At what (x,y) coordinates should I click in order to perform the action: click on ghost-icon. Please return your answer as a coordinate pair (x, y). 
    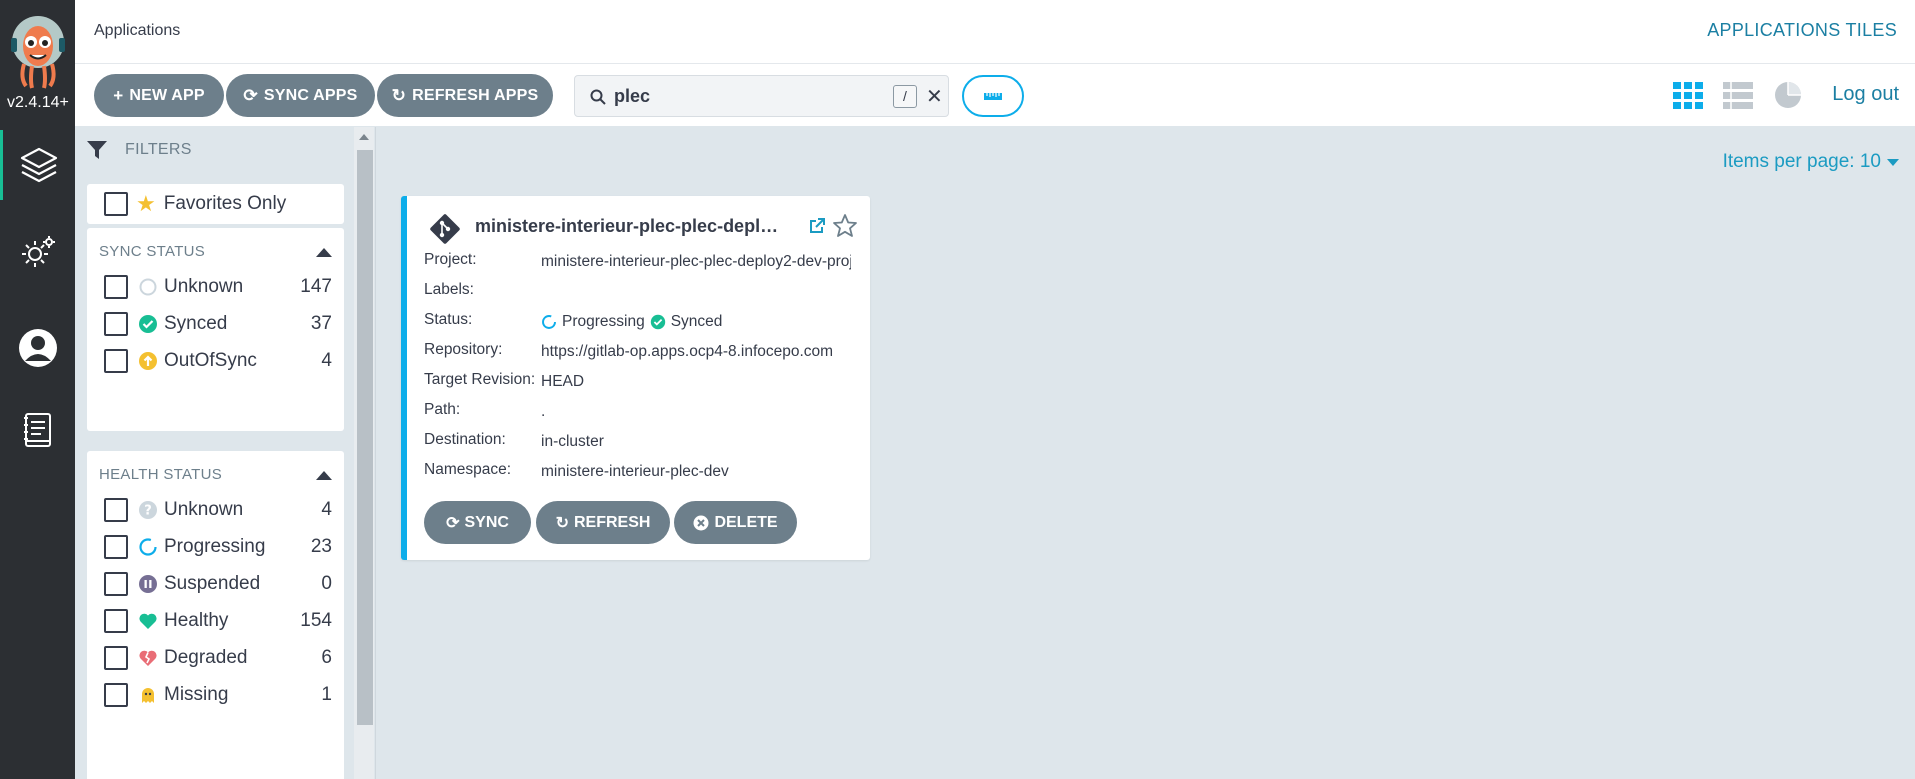
    Looking at the image, I should click on (148, 695).